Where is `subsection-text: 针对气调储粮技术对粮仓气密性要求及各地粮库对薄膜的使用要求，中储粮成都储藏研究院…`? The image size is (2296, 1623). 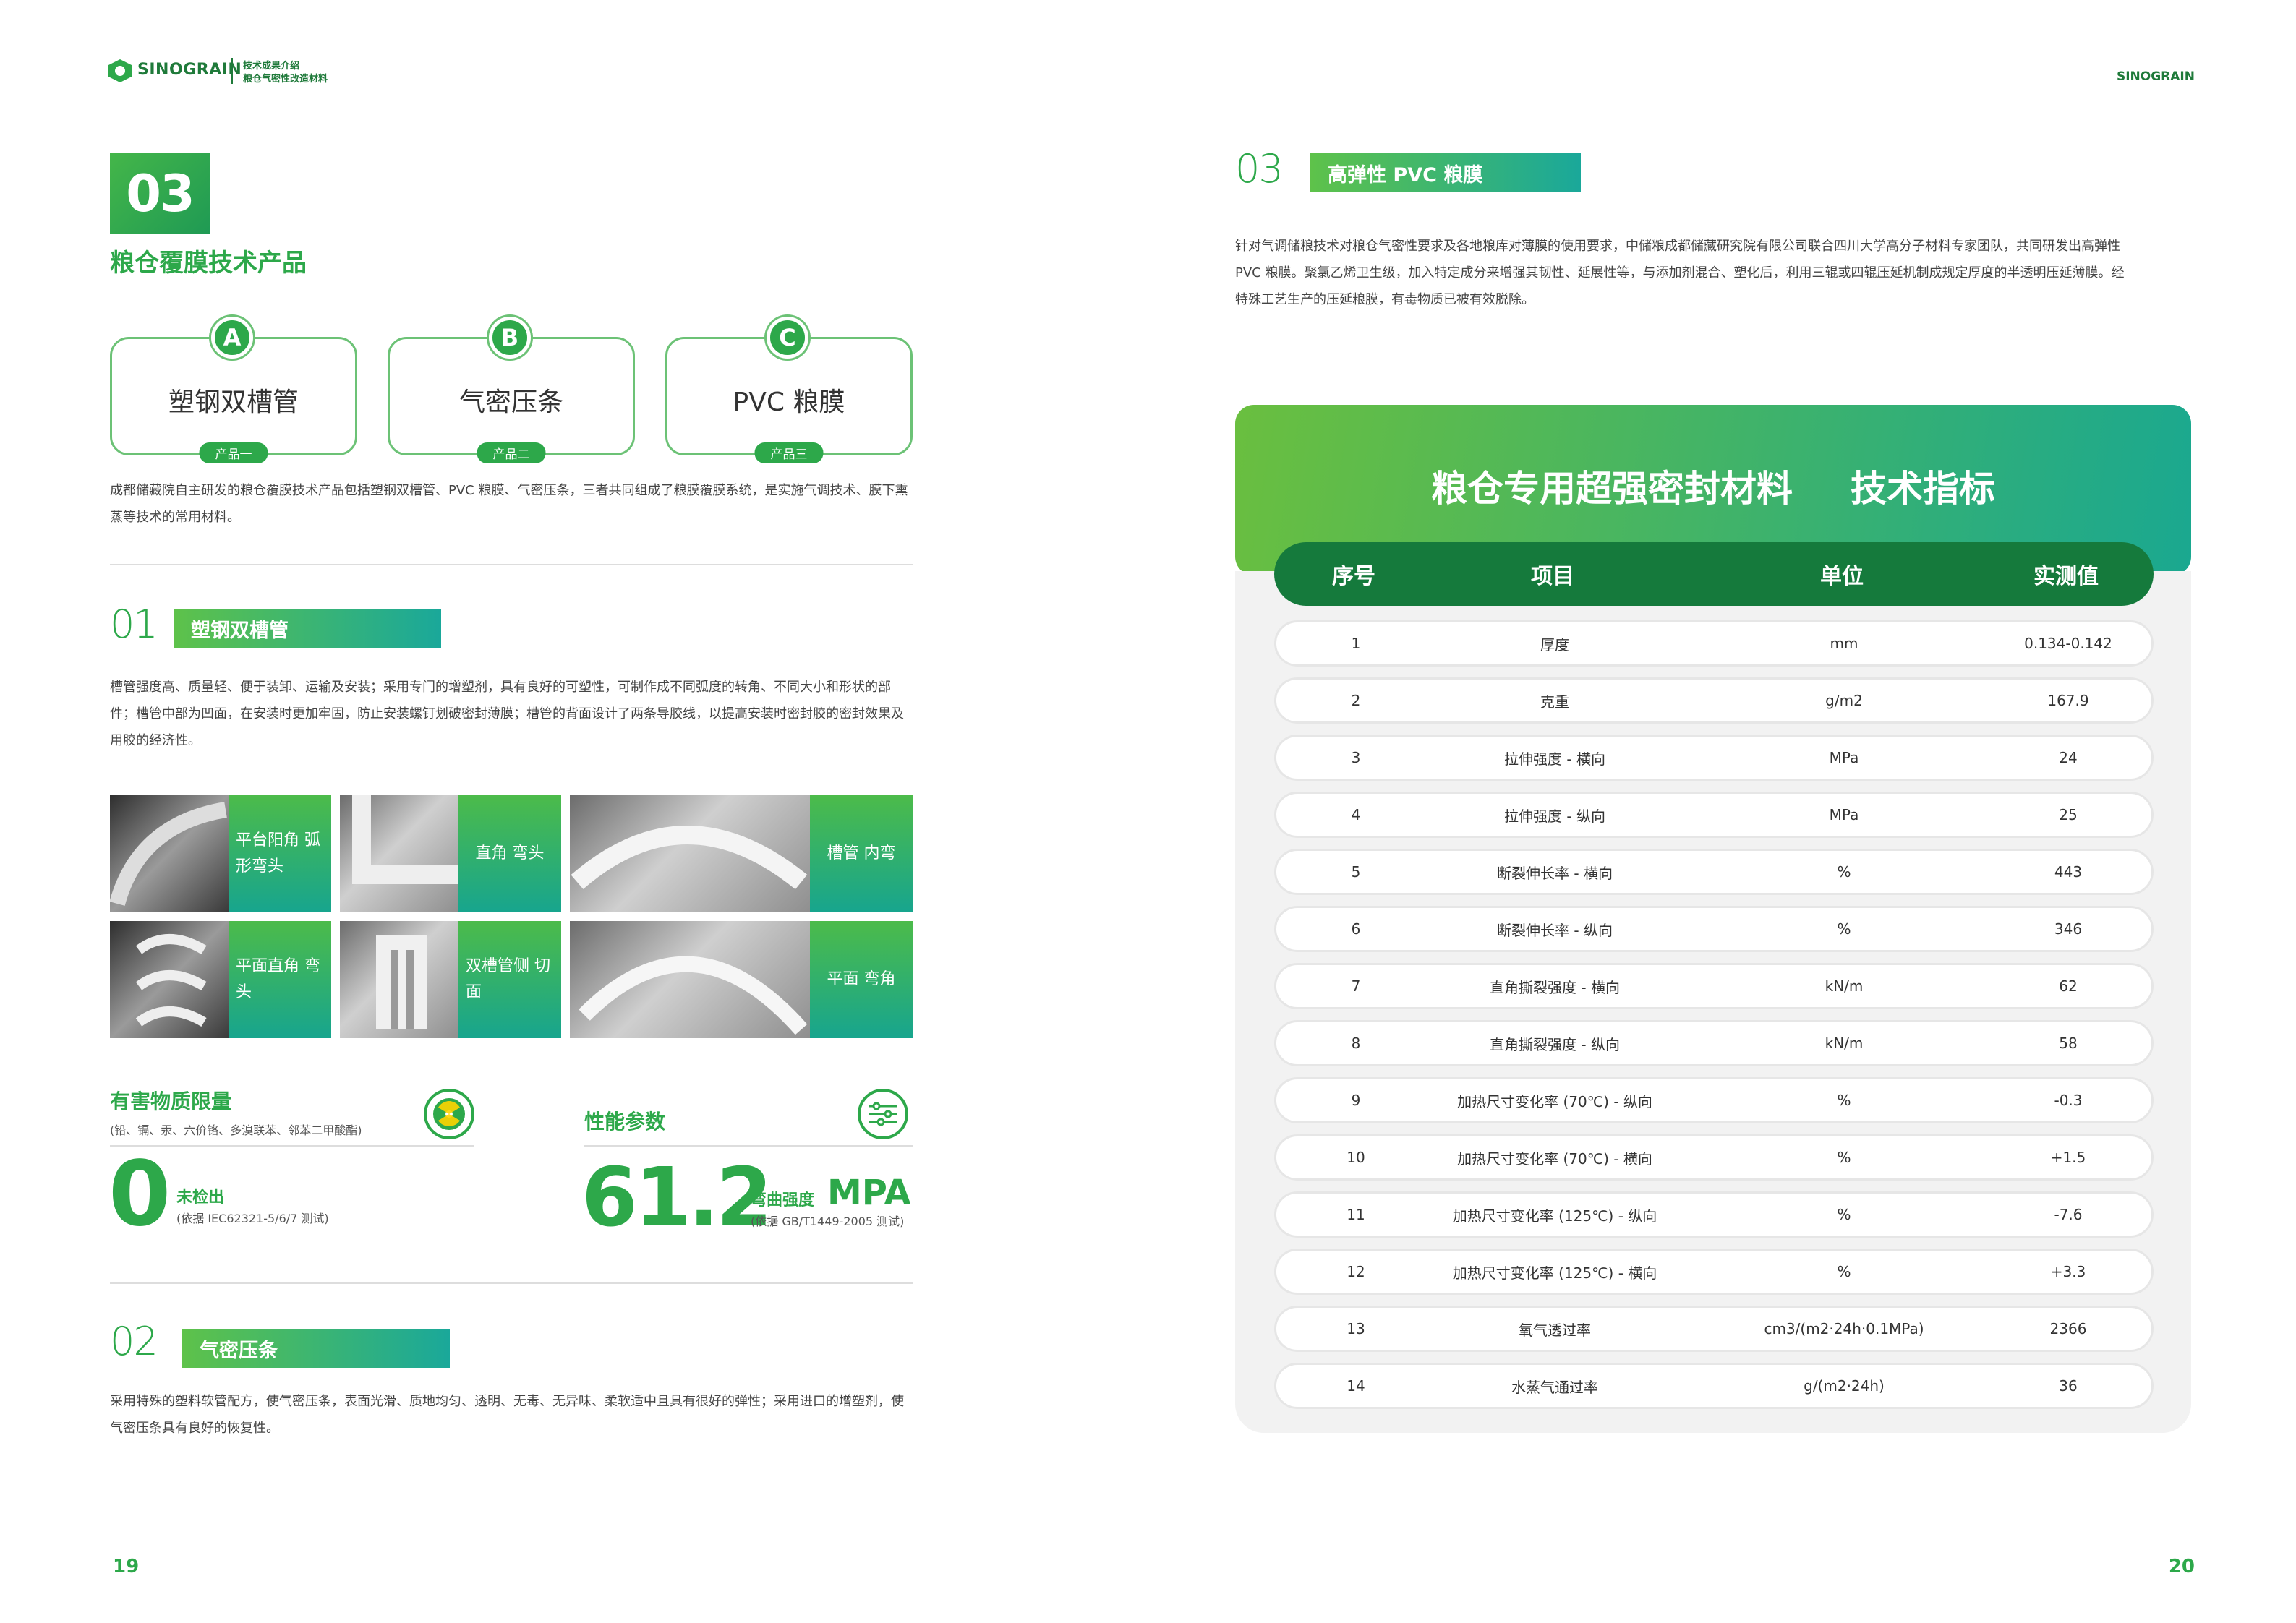 subsection-text: 针对气调储粮技术对粮仓气密性要求及各地粮库对薄膜的使用要求，中储粮成都储藏研究院… is located at coordinates (1680, 273).